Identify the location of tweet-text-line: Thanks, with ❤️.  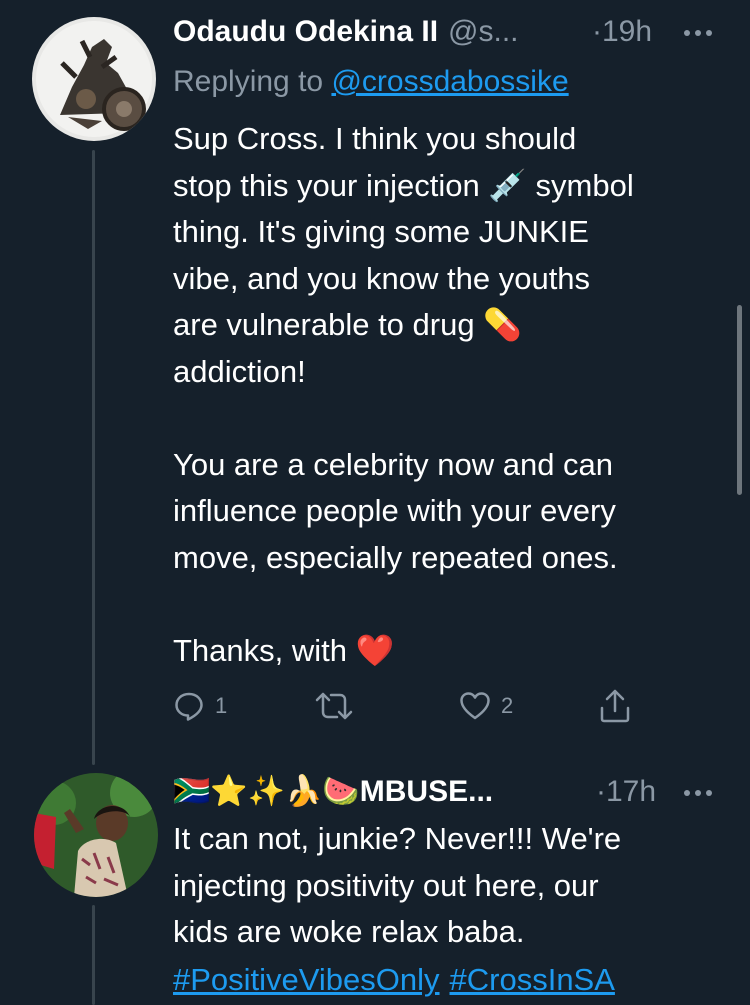
(284, 650).